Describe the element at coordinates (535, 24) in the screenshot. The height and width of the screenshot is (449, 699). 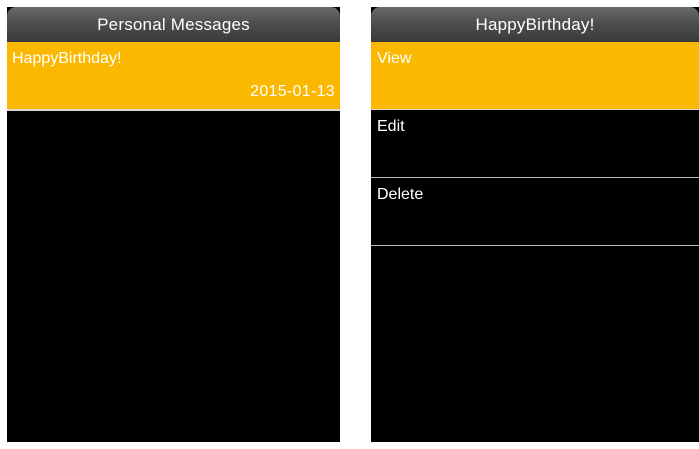
I see `screen-title: HappyBirthday!` at that location.